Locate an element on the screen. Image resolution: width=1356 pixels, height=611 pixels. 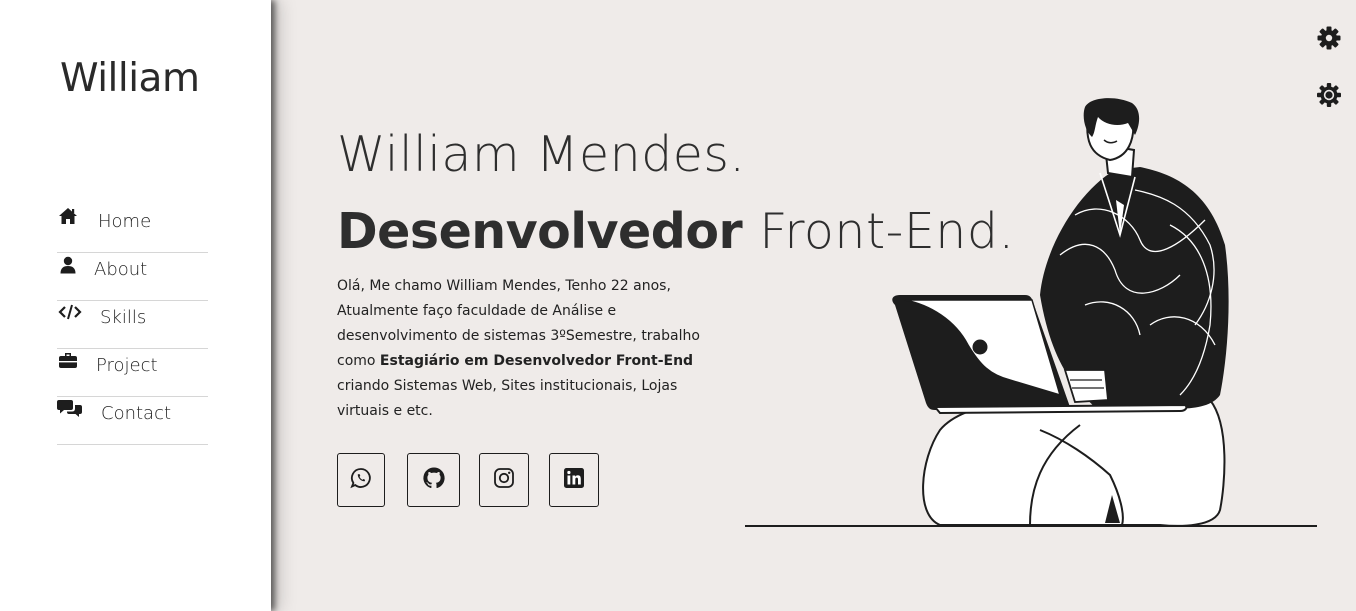
user-icon is located at coordinates (68, 265).